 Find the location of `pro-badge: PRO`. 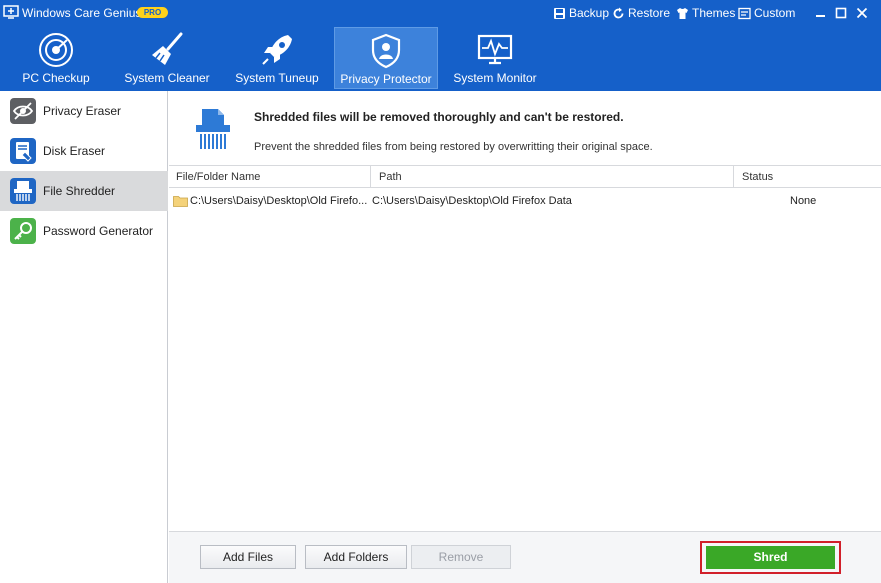

pro-badge: PRO is located at coordinates (152, 12).